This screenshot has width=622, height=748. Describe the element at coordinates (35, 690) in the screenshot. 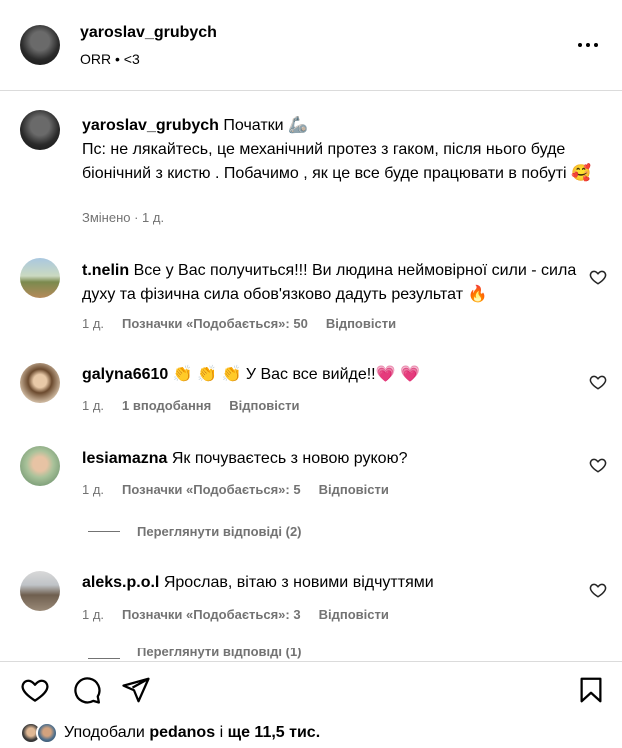

I see `like-heart-icon` at that location.